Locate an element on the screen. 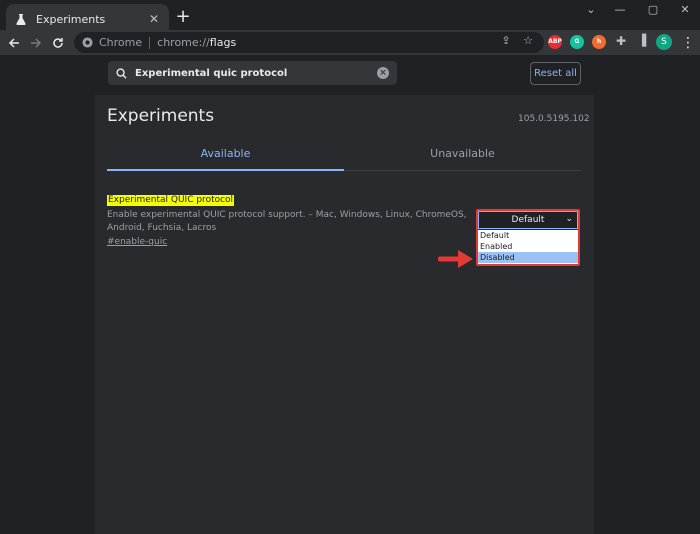 The image size is (700, 534). address-bar: Chrome chrome:// flags is located at coordinates (309, 42).